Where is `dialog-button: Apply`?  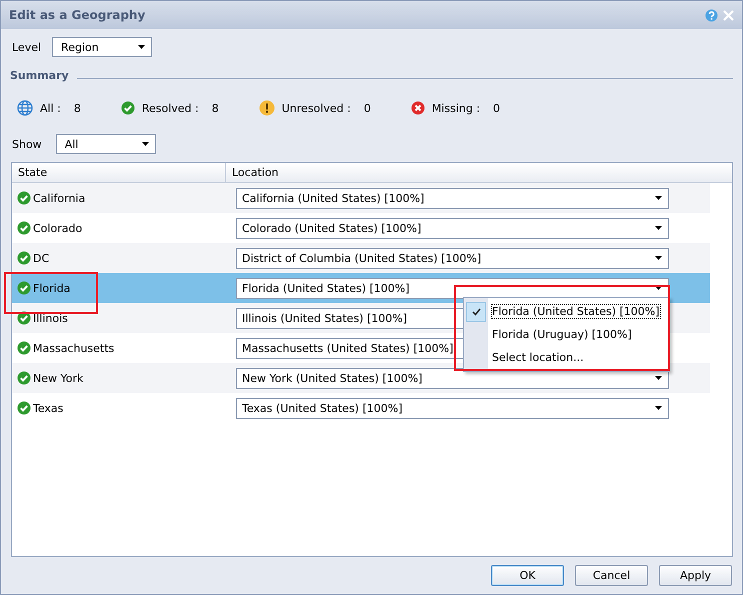
dialog-button: Apply is located at coordinates (695, 575).